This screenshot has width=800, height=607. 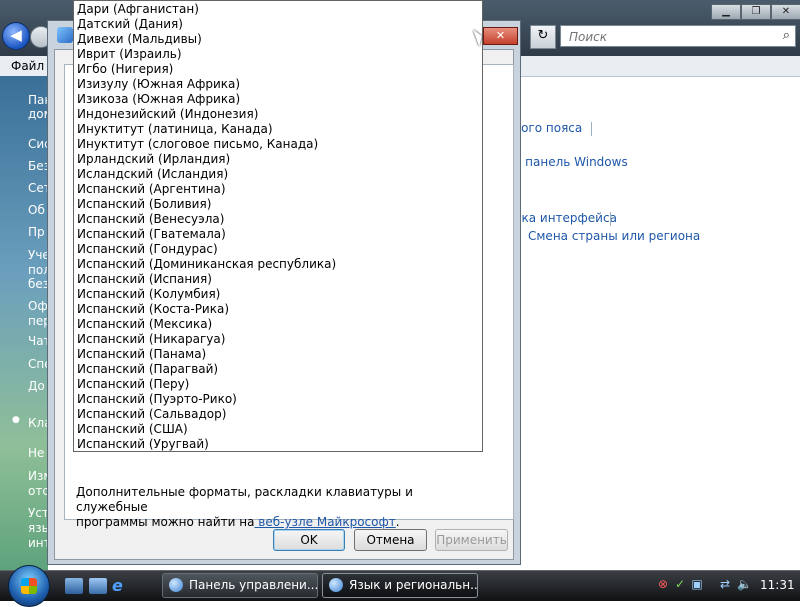 What do you see at coordinates (176, 585) in the screenshot?
I see `control-panel-icon` at bounding box center [176, 585].